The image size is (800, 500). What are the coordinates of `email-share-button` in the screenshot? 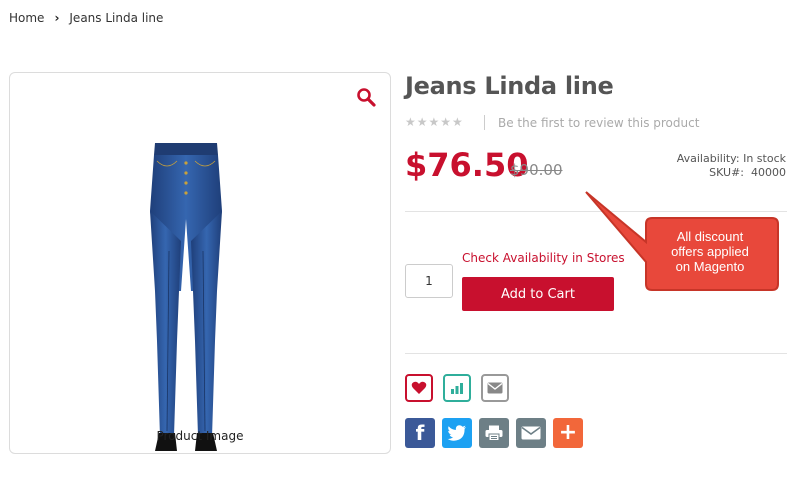 It's located at (531, 433).